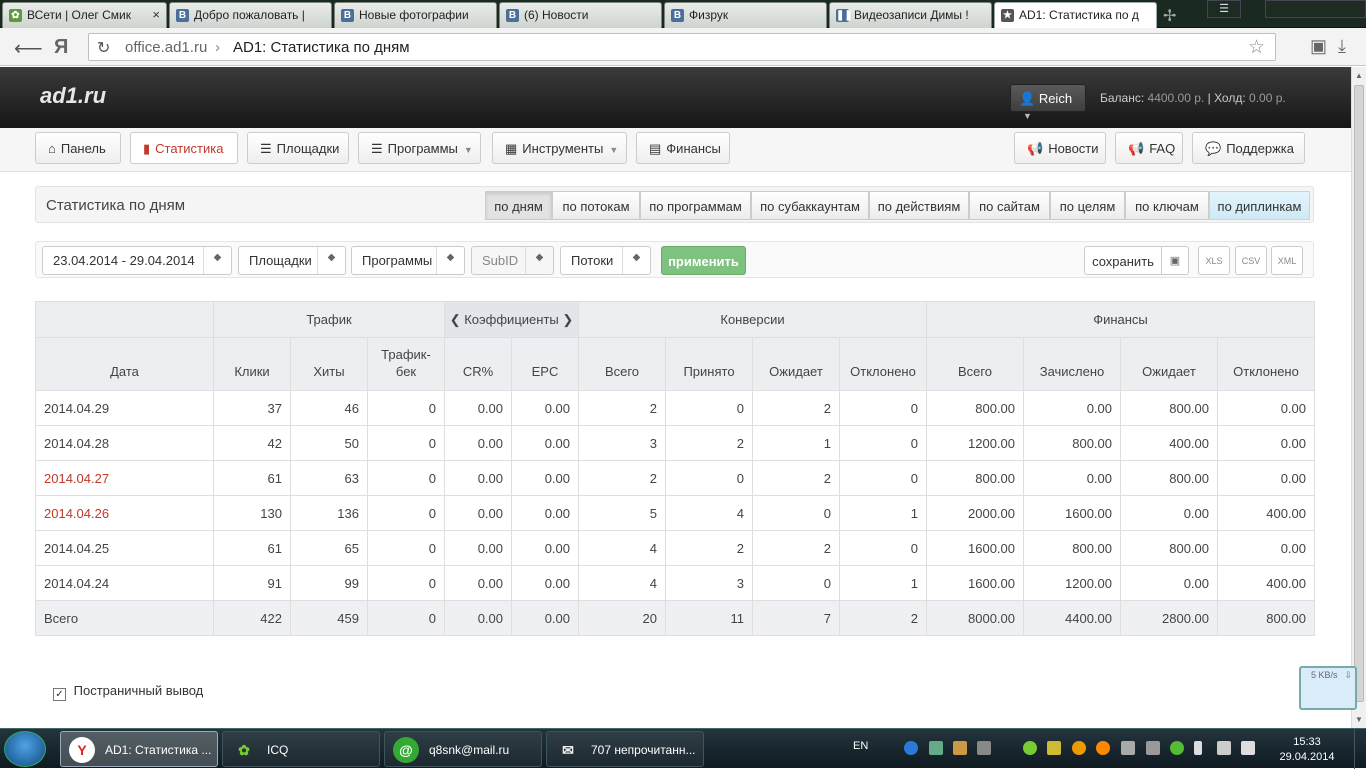  I want to click on taskbar-item-mail-agent: @ q8snk@mail.ru, so click(463, 749).